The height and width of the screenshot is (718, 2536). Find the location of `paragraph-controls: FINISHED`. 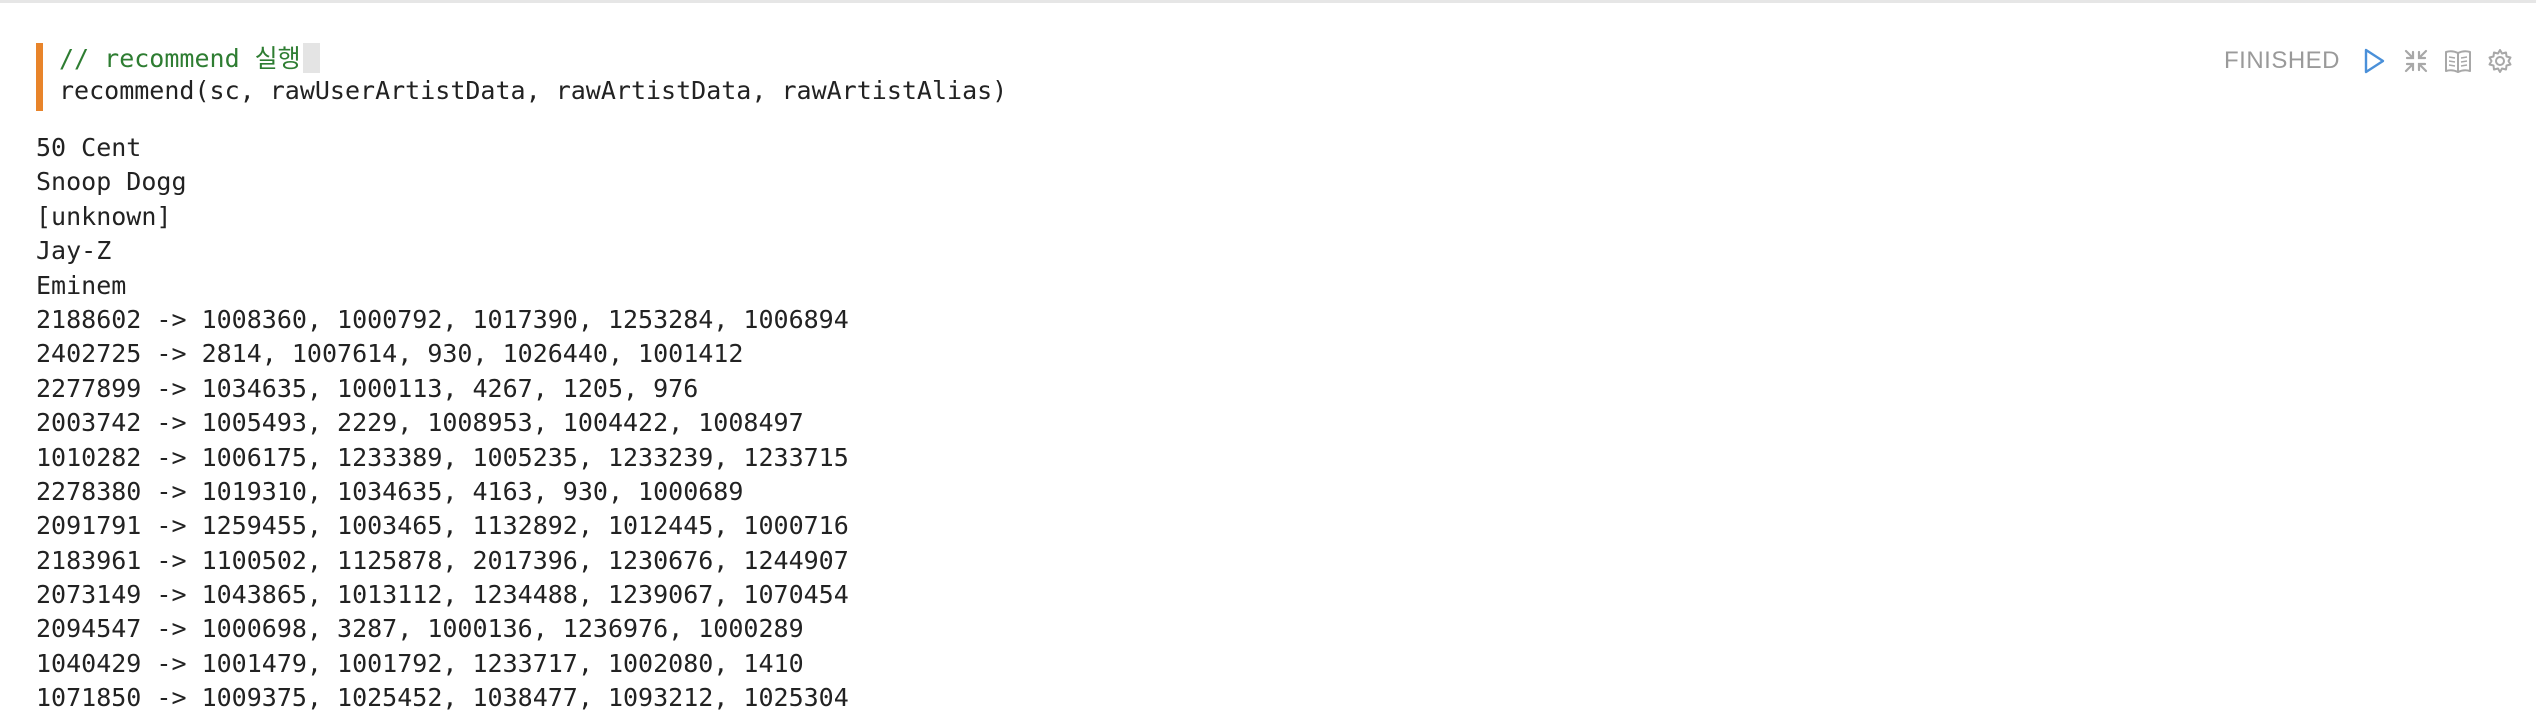

paragraph-controls: FINISHED is located at coordinates (2369, 61).